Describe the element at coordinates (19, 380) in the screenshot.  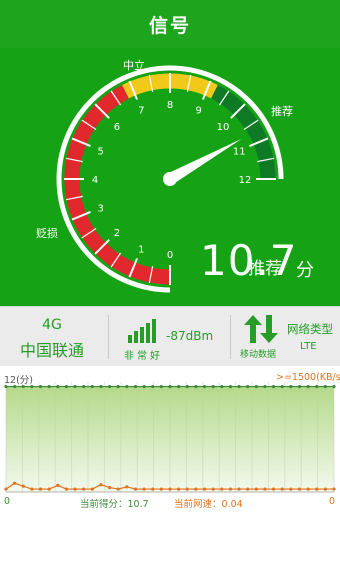
I see `chart-left-axis-label: 12(分)` at that location.